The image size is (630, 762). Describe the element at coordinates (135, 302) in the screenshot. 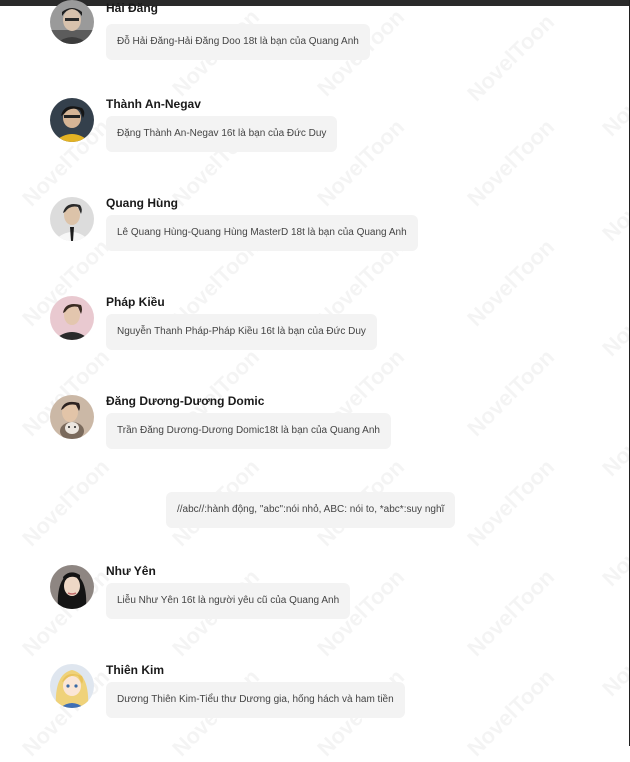

I see `sender-name: Pháp Kiều` at that location.